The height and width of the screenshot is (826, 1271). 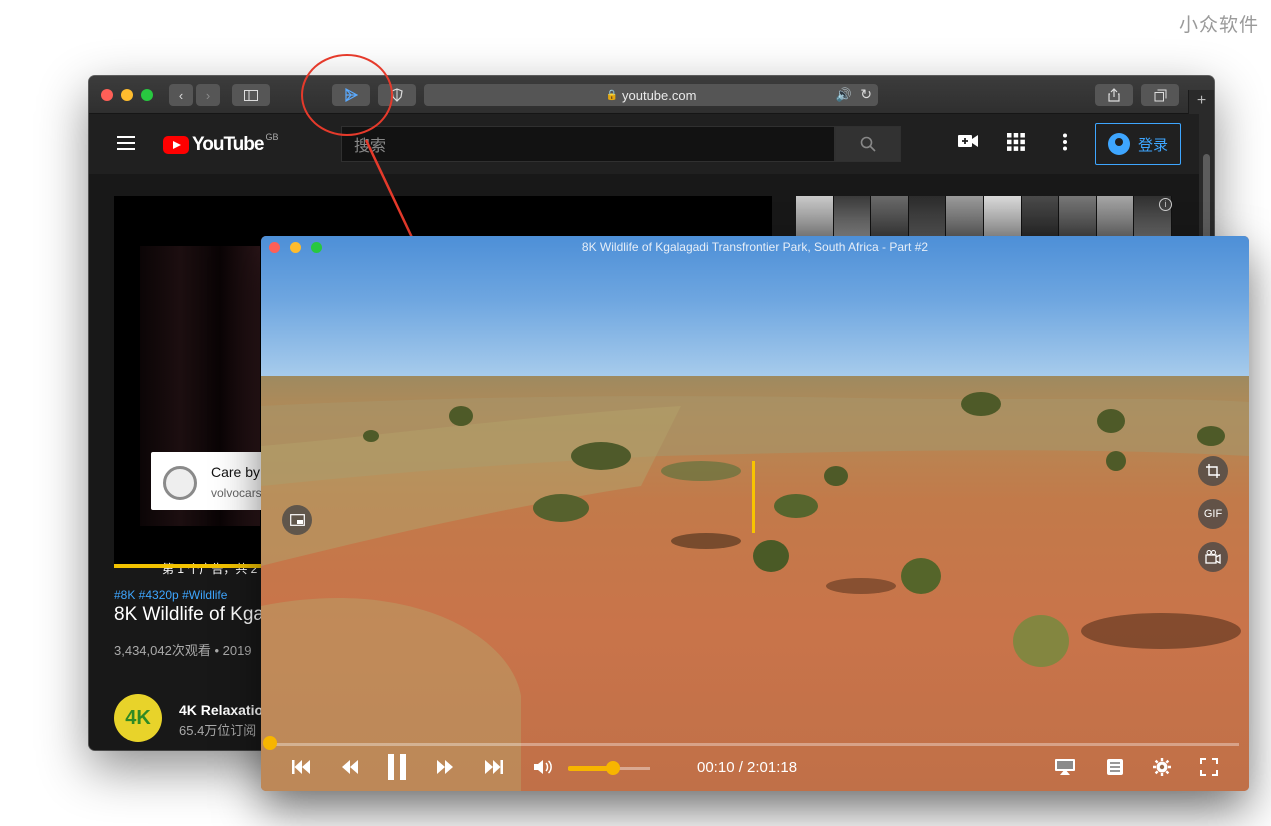 I want to click on close-window-button, so click(x=107, y=95).